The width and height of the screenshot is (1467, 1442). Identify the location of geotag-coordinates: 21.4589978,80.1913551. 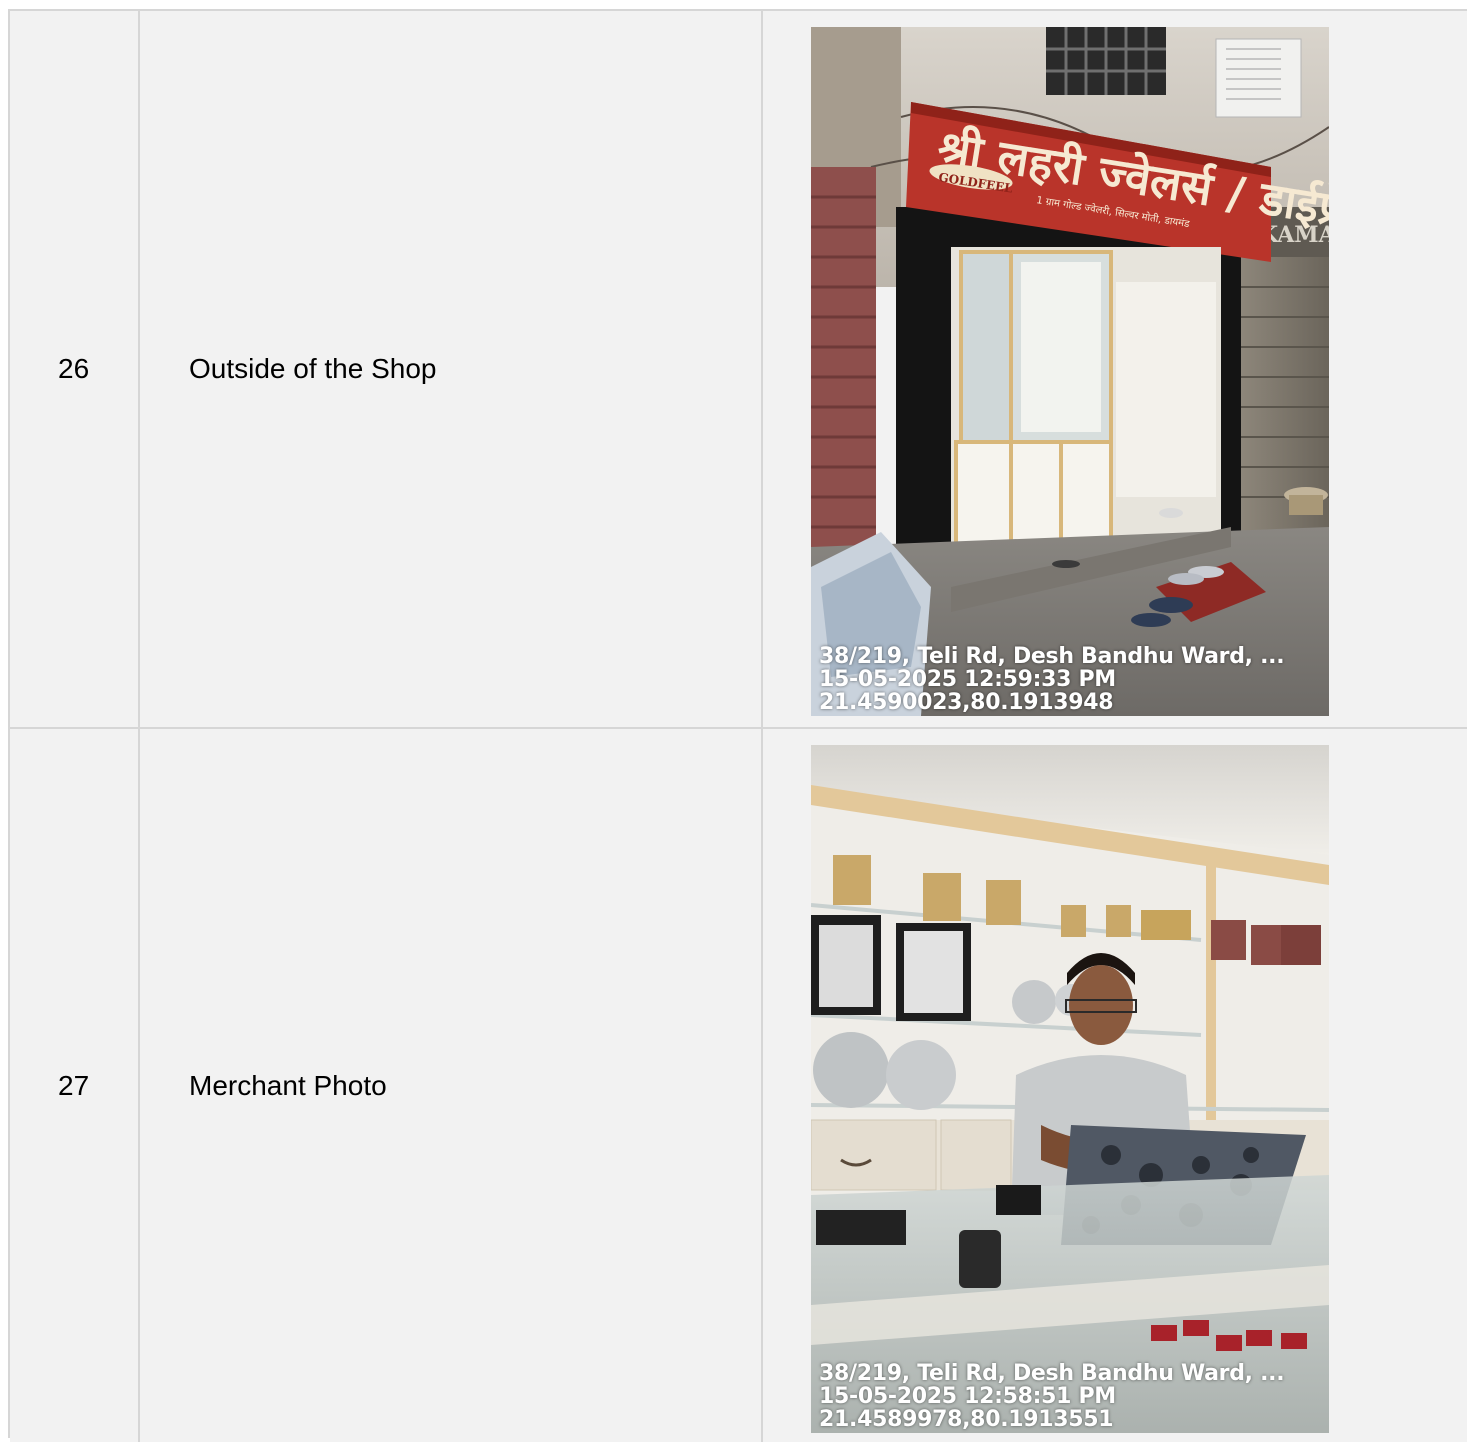
(966, 1419).